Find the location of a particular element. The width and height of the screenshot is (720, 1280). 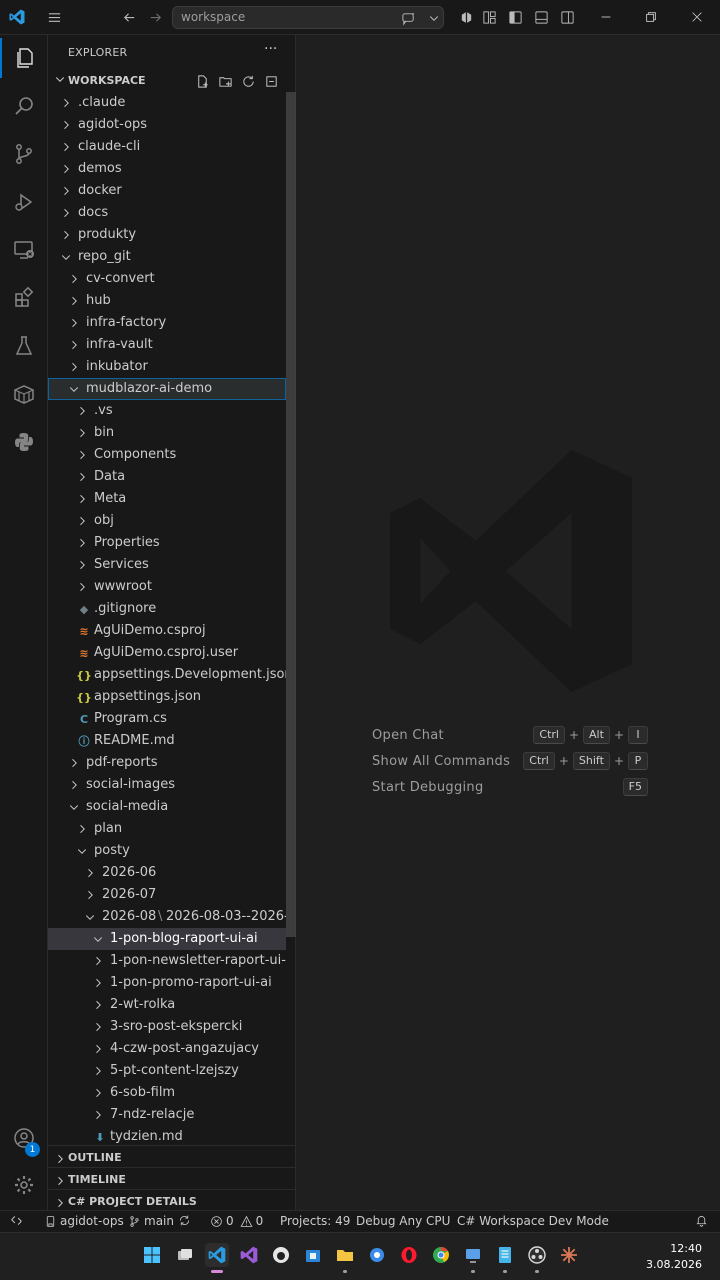

tree-folder-1-pon-promo-raport-ui-ai: 1-pon-promo-raport-ui-ai is located at coordinates (167, 983).